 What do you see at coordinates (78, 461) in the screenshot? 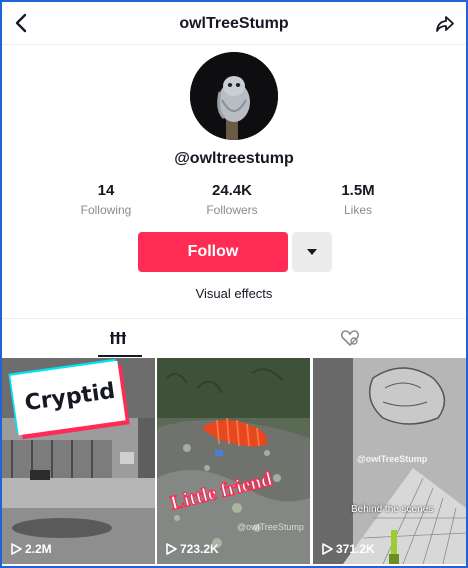
I see `video-thumbnail: Cryptid 2.2M` at bounding box center [78, 461].